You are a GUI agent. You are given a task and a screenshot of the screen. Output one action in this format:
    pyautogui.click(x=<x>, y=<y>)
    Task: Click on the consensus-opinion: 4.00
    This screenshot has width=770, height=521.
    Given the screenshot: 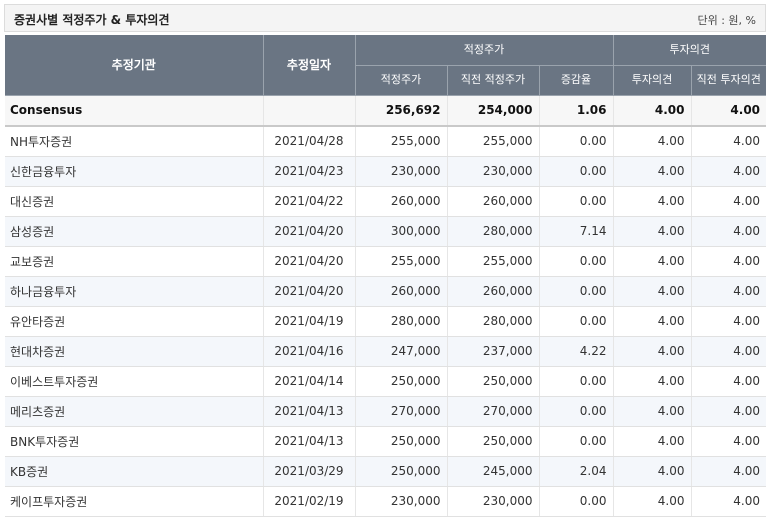 What is the action you would take?
    pyautogui.click(x=652, y=111)
    